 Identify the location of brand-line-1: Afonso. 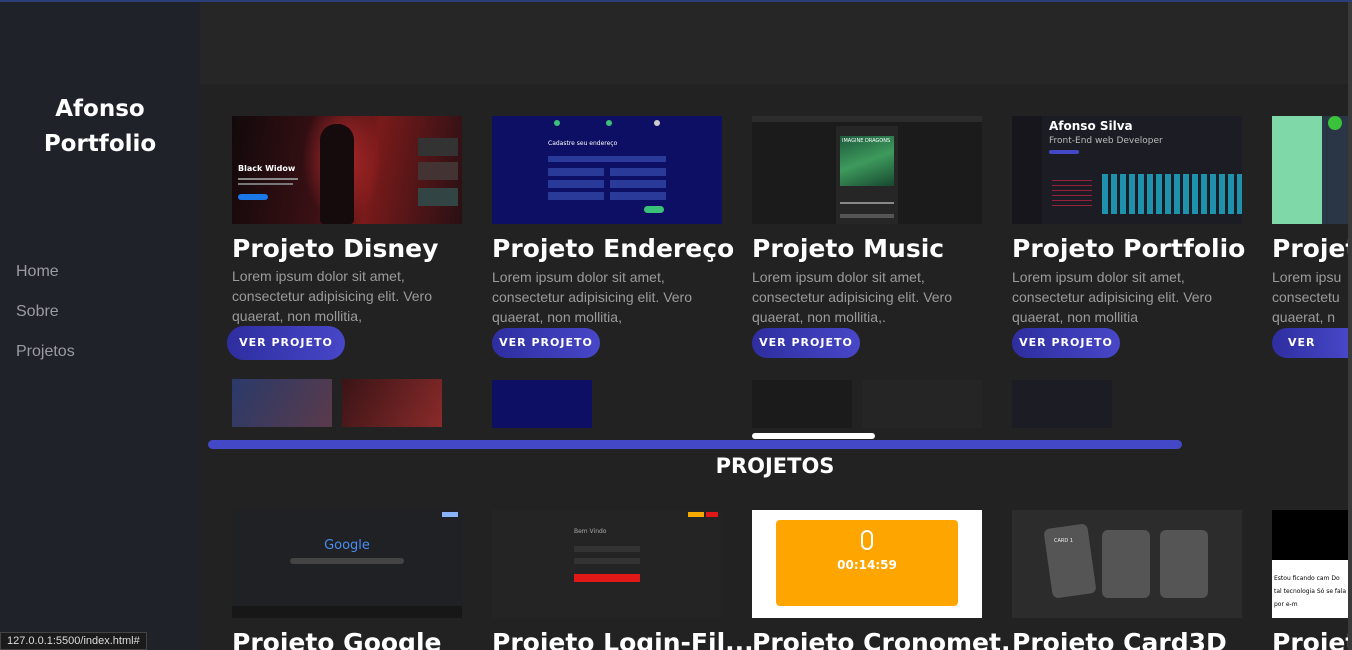
(100, 109).